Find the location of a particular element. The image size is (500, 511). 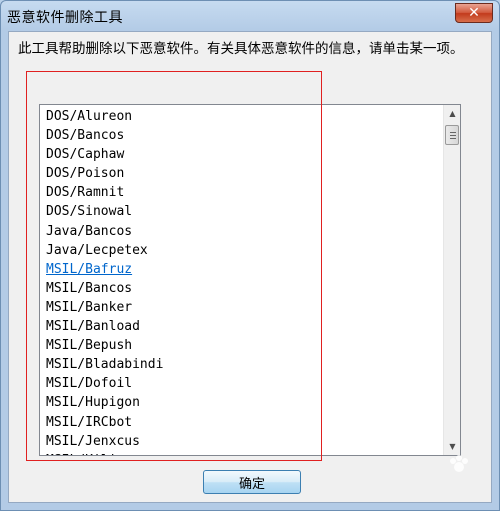

list-item: MSIL/Kilim is located at coordinates (242, 453).